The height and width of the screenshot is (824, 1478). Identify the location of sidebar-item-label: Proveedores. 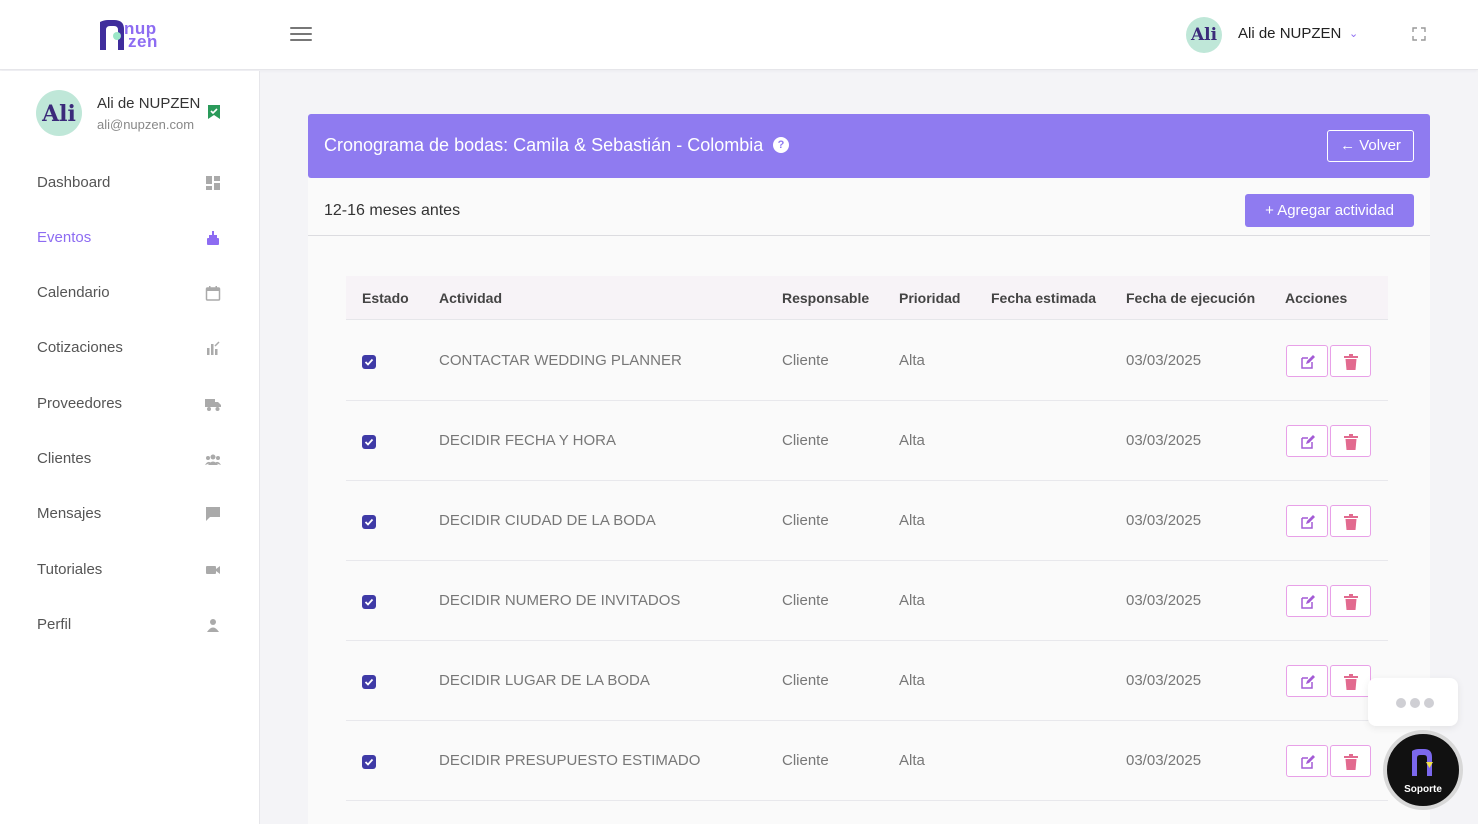
(80, 403).